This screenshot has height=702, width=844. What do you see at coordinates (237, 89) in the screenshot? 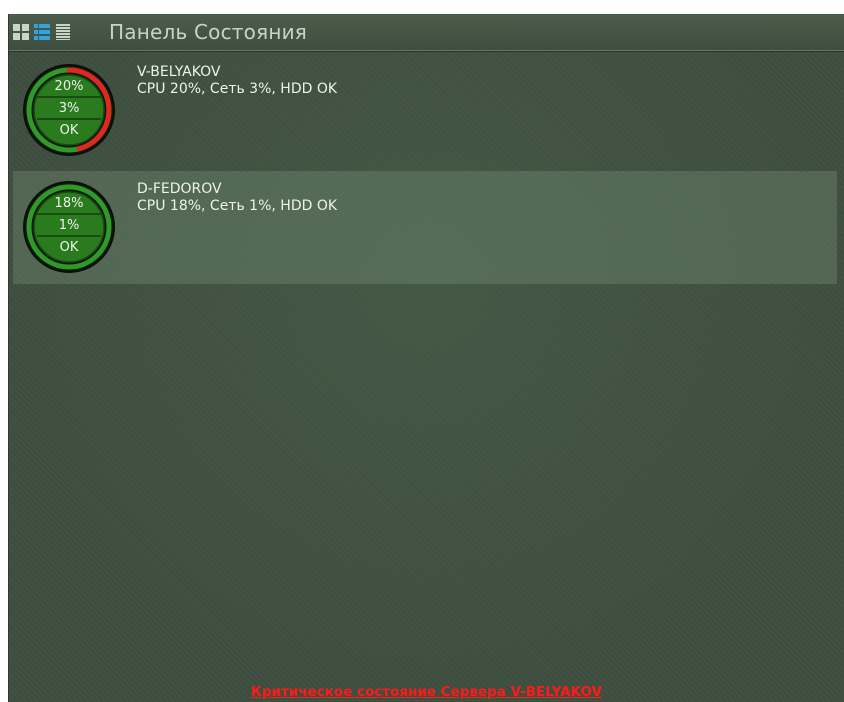
I see `server-status: CPU 20%, Сеть 3%, HDD OK` at bounding box center [237, 89].